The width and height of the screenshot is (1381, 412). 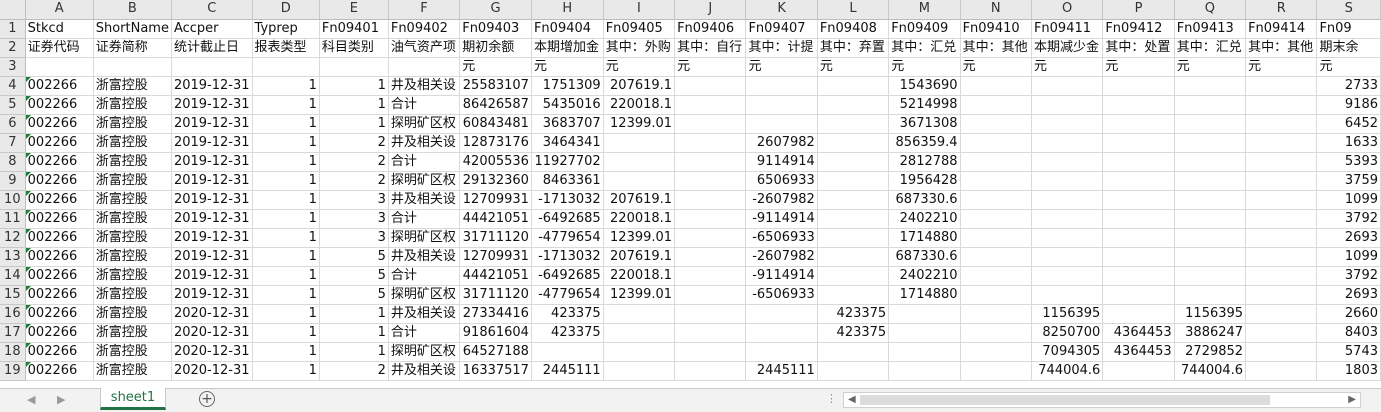 What do you see at coordinates (853, 257) in the screenshot?
I see `cell-l13` at bounding box center [853, 257].